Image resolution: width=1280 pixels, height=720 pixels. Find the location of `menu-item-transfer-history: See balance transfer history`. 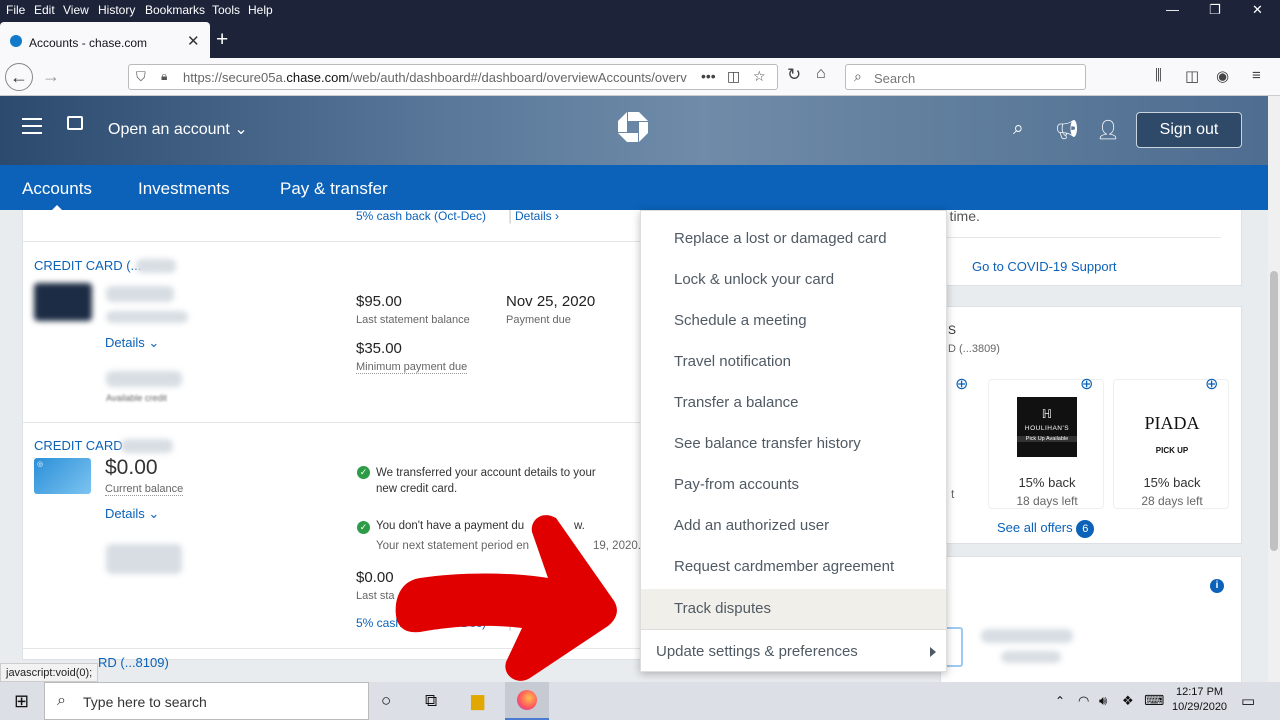

menu-item-transfer-history: See balance transfer history is located at coordinates (767, 443).